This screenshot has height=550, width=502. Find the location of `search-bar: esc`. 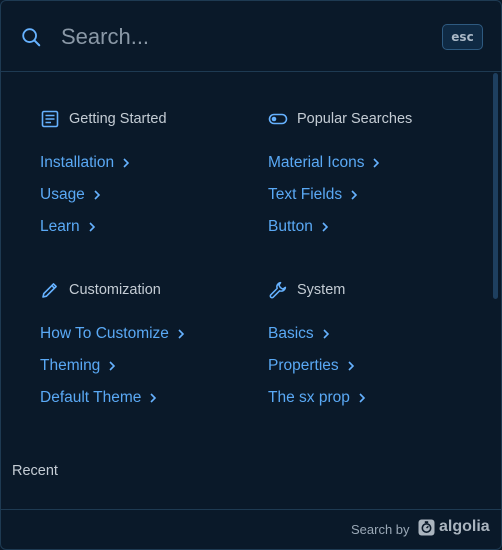

search-bar: esc is located at coordinates (251, 36).